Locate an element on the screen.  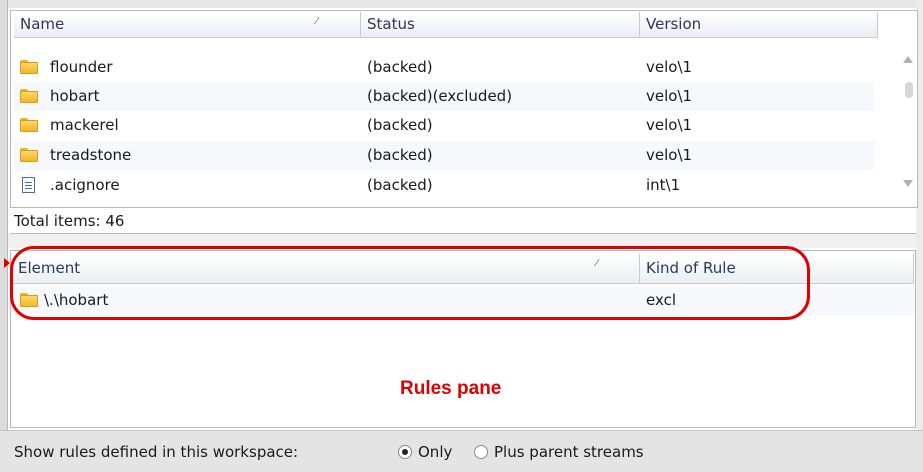
rule-element: \.\hobart is located at coordinates (76, 300).